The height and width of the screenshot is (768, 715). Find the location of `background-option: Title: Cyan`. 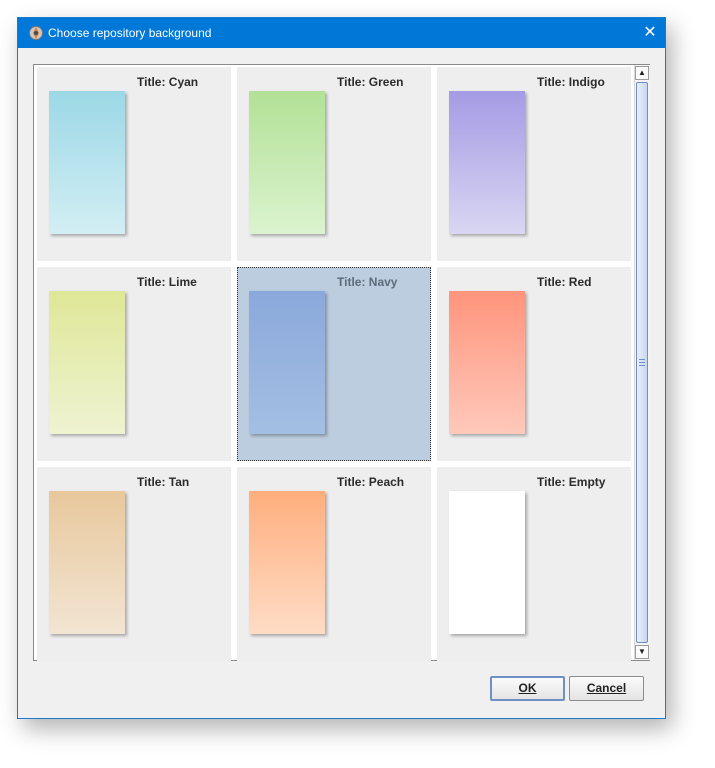

background-option: Title: Cyan is located at coordinates (134, 164).